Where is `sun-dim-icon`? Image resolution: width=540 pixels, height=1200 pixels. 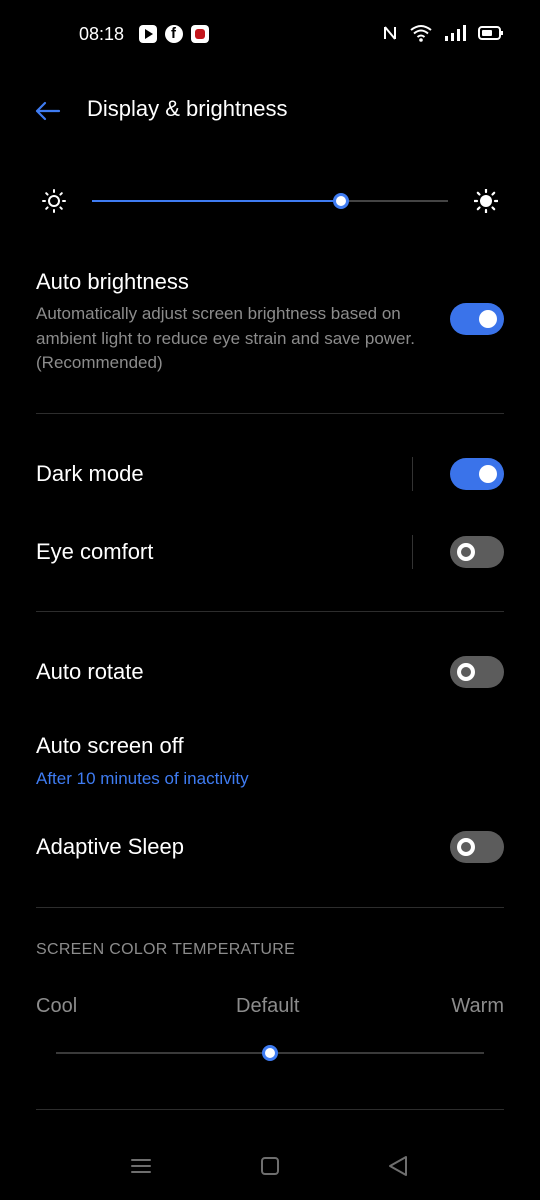
sun-dim-icon is located at coordinates (54, 201).